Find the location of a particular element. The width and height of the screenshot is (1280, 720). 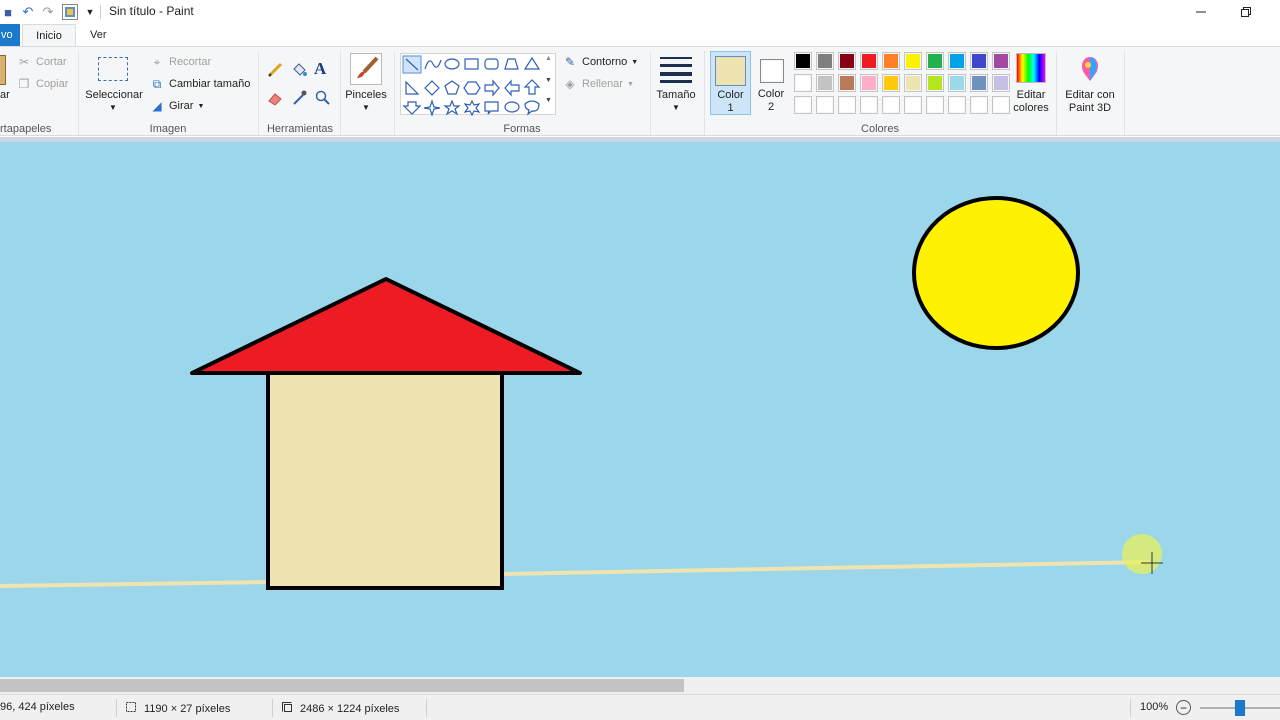

color1-fill is located at coordinates (730, 71).